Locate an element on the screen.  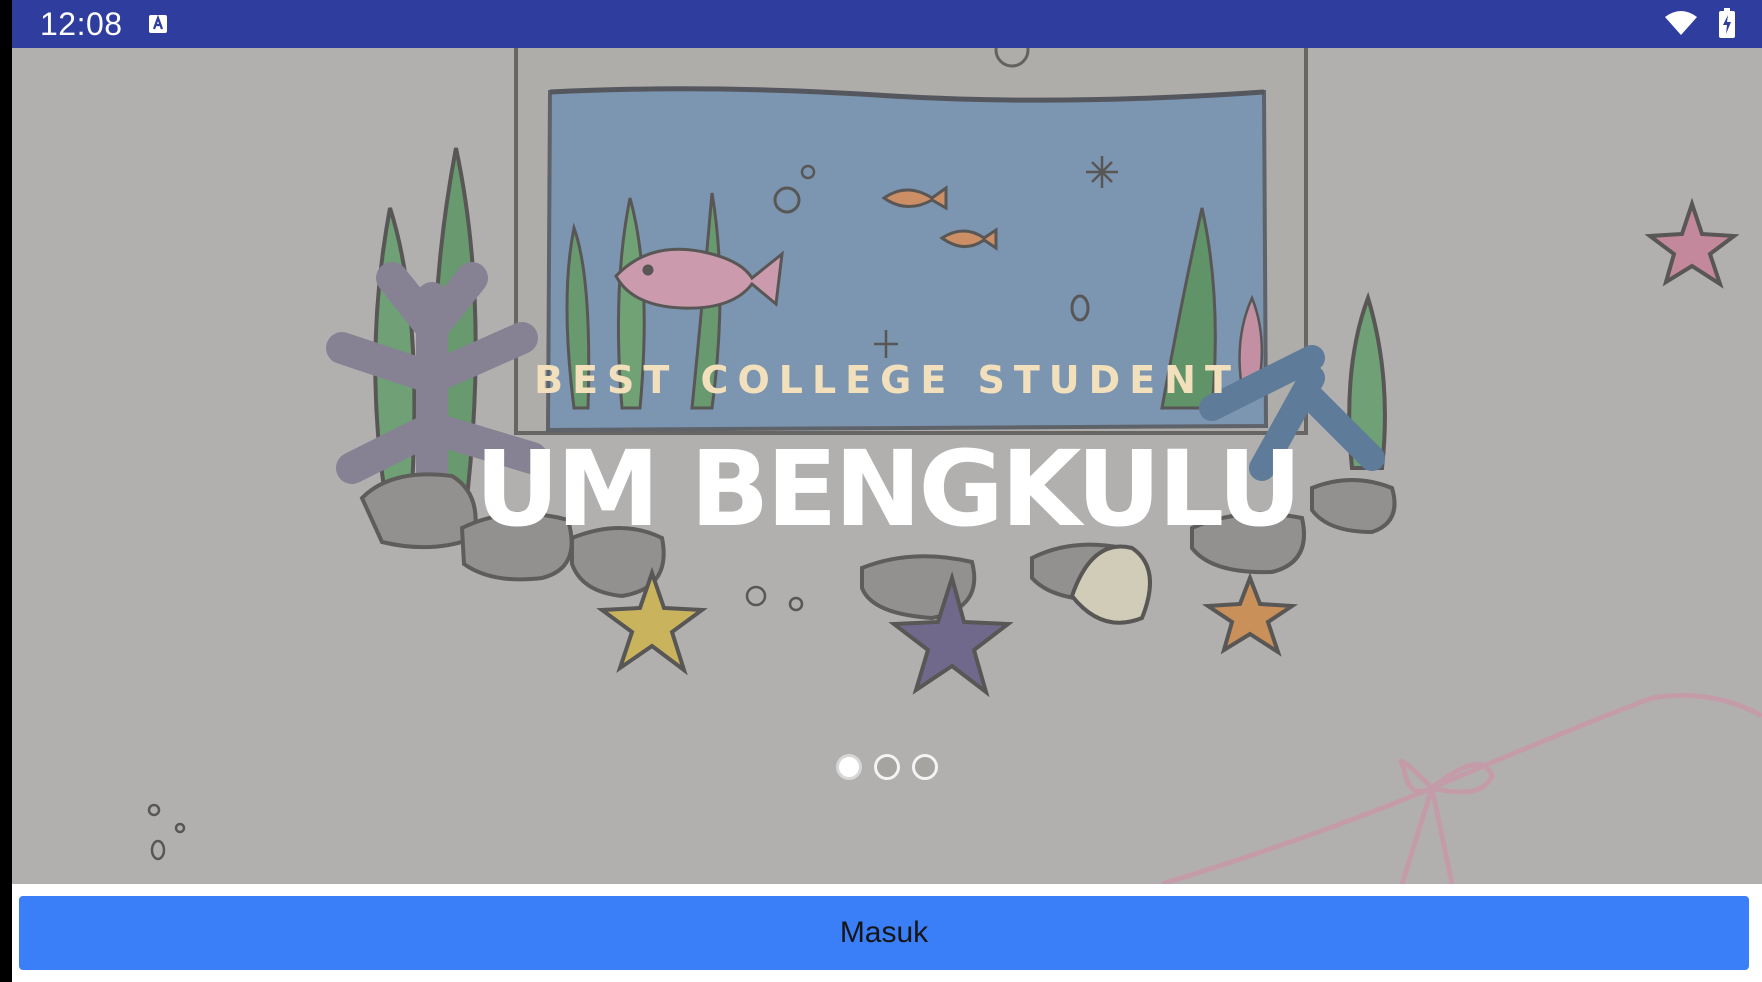
keyboard-notification-icon is located at coordinates (158, 23).